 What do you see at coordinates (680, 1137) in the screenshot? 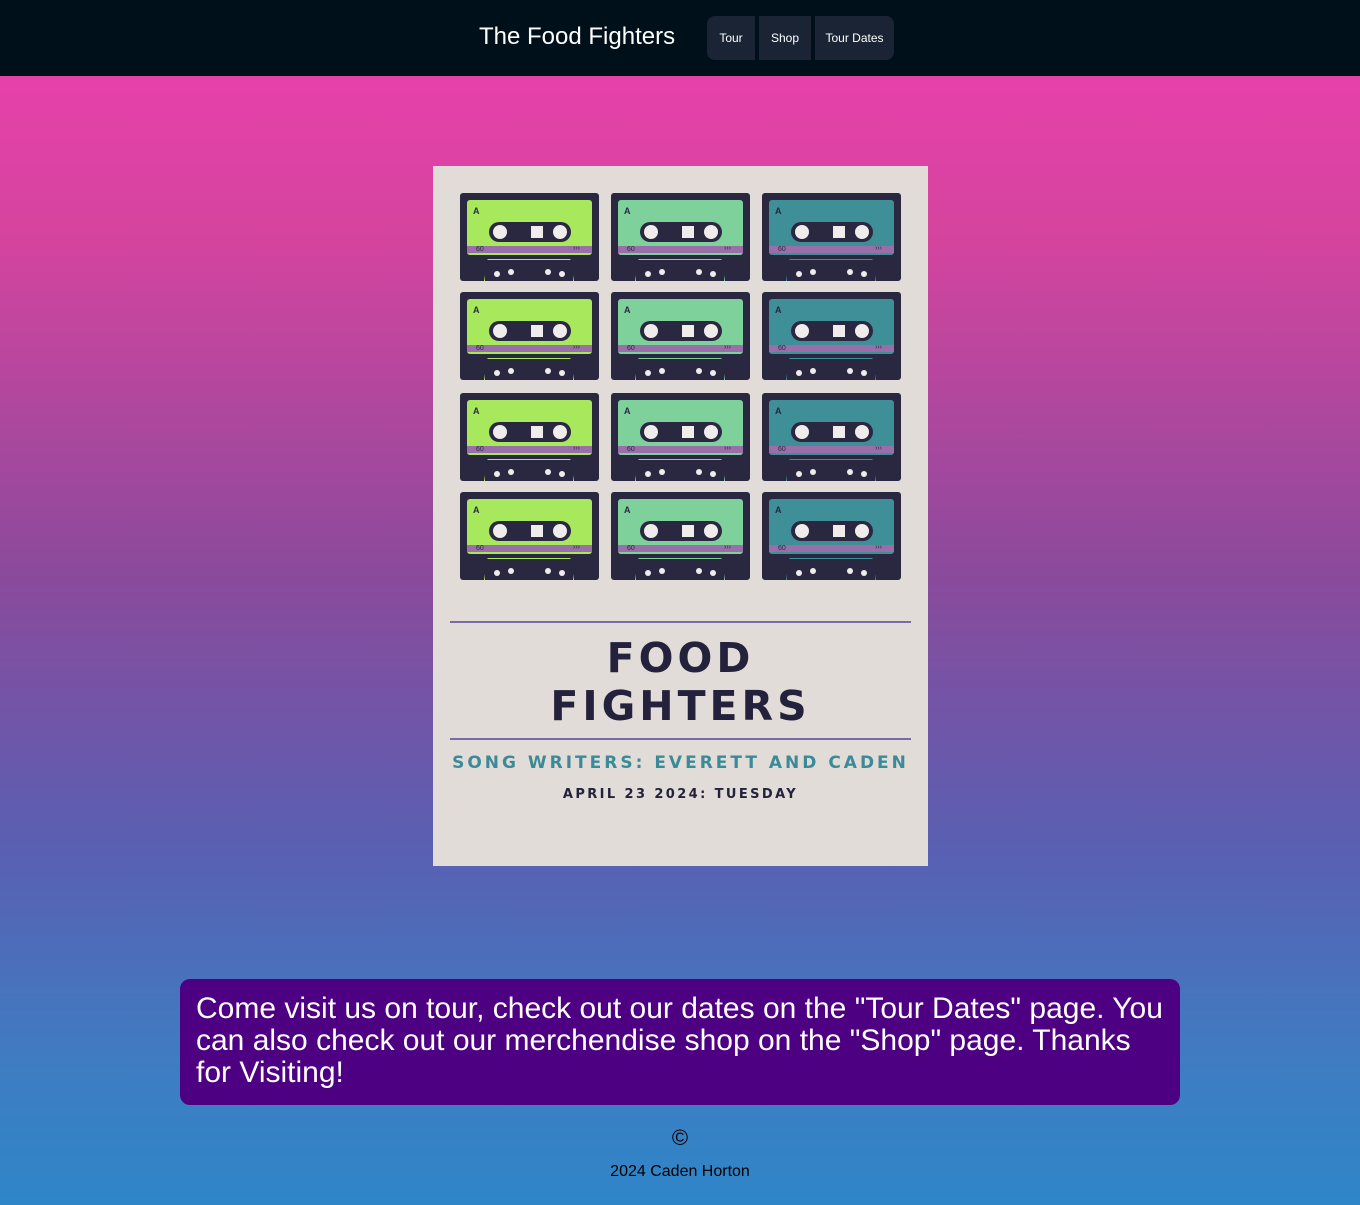
I see `copyright-icon: ©` at bounding box center [680, 1137].